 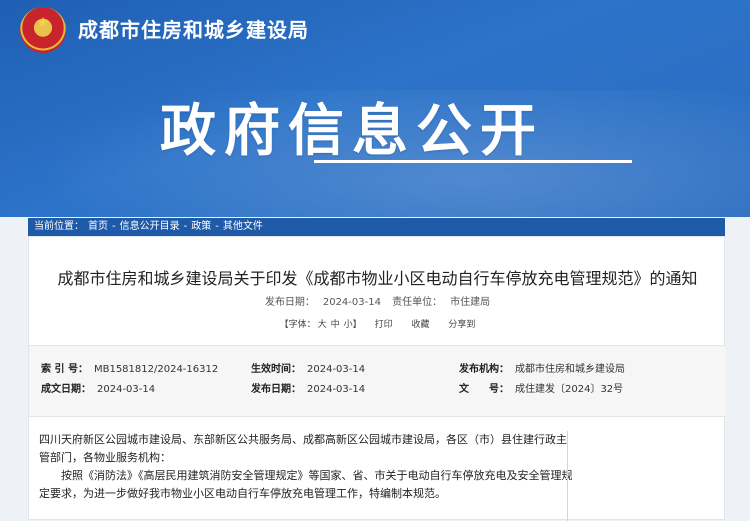 What do you see at coordinates (201, 226) in the screenshot?
I see `breadcrumb-item-policy: 政策` at bounding box center [201, 226].